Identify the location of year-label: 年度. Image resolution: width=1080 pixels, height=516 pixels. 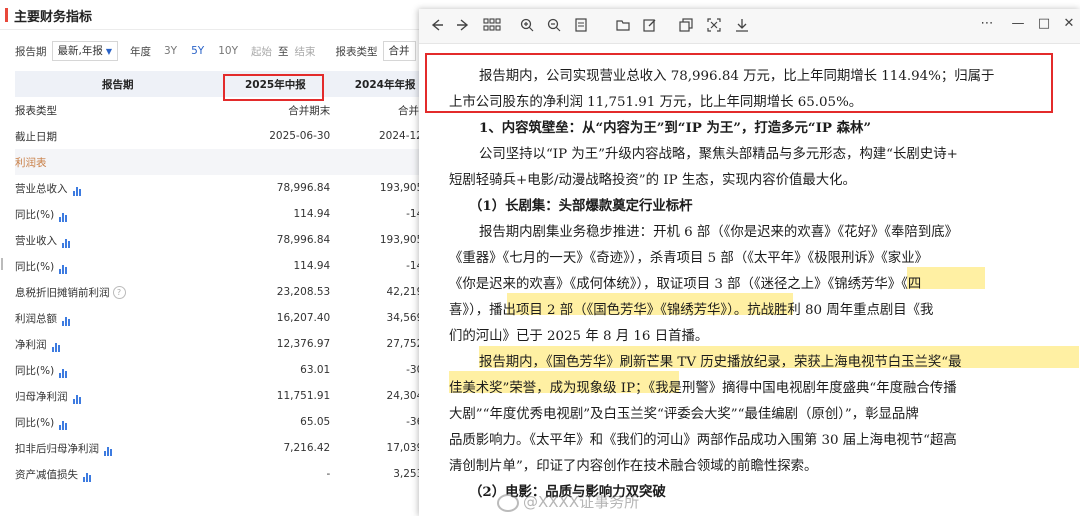
(140, 51).